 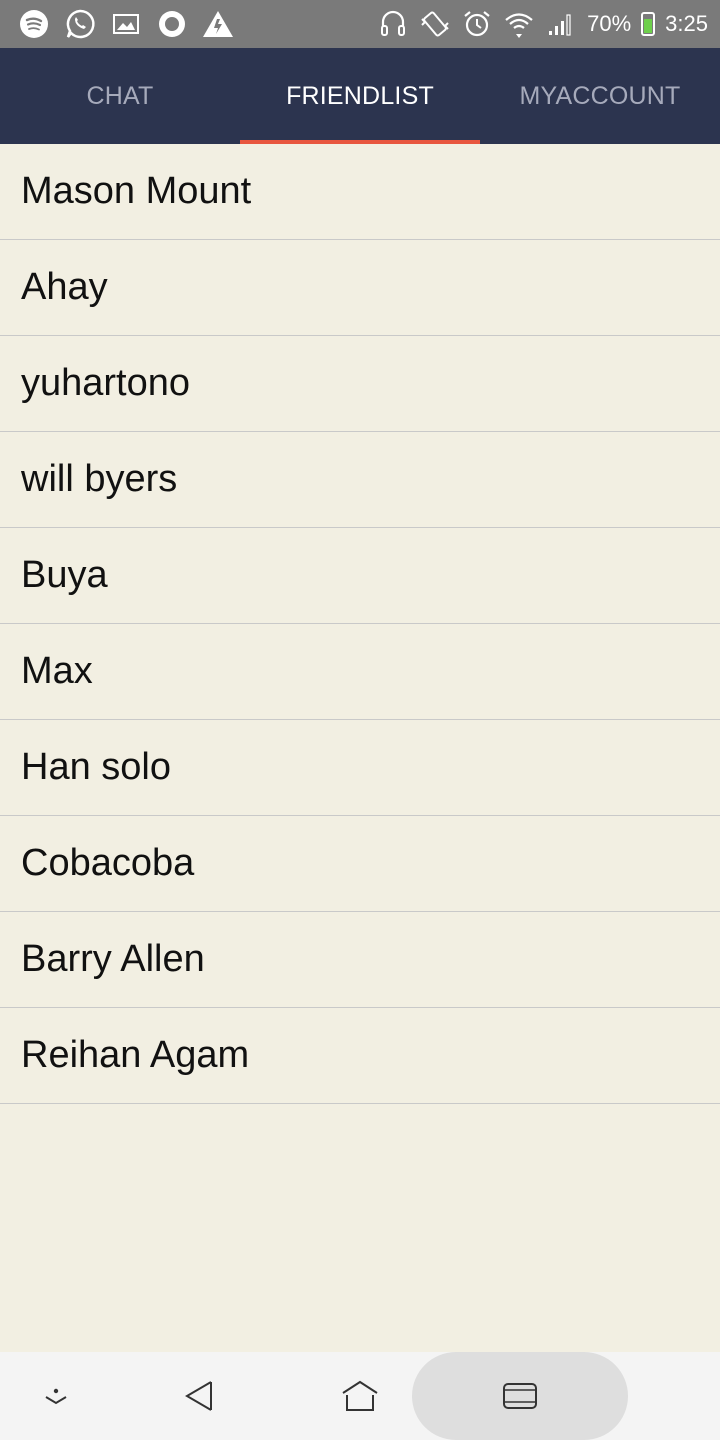 I want to click on friend-list-item: Max, so click(x=360, y=672).